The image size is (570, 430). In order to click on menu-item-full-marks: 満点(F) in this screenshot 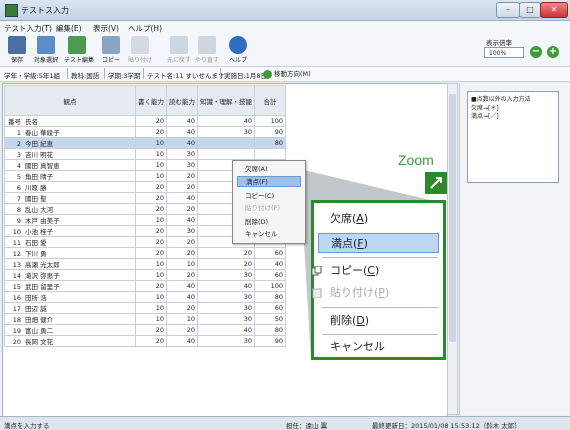, I will do `click(269, 181)`.